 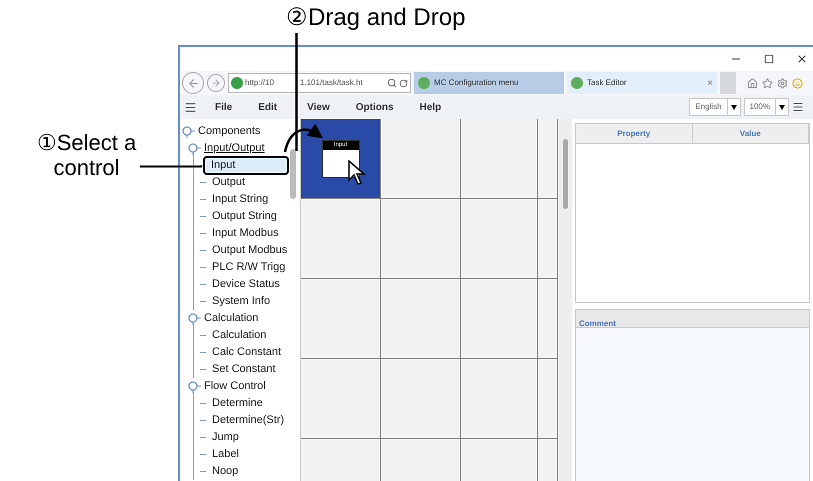 I want to click on scrollbar, so click(x=293, y=174).